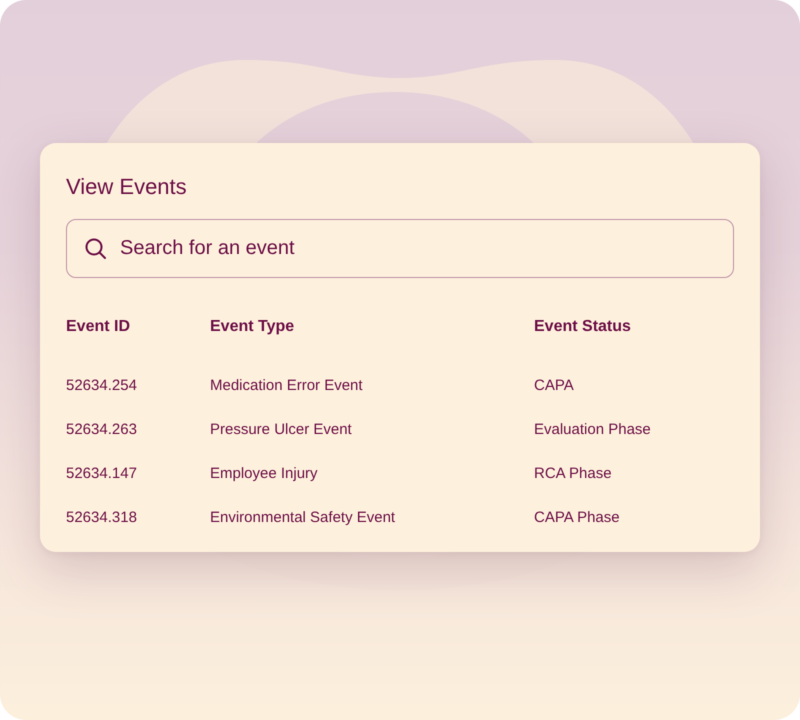  What do you see at coordinates (573, 474) in the screenshot?
I see `table-cell: RCA Phase` at bounding box center [573, 474].